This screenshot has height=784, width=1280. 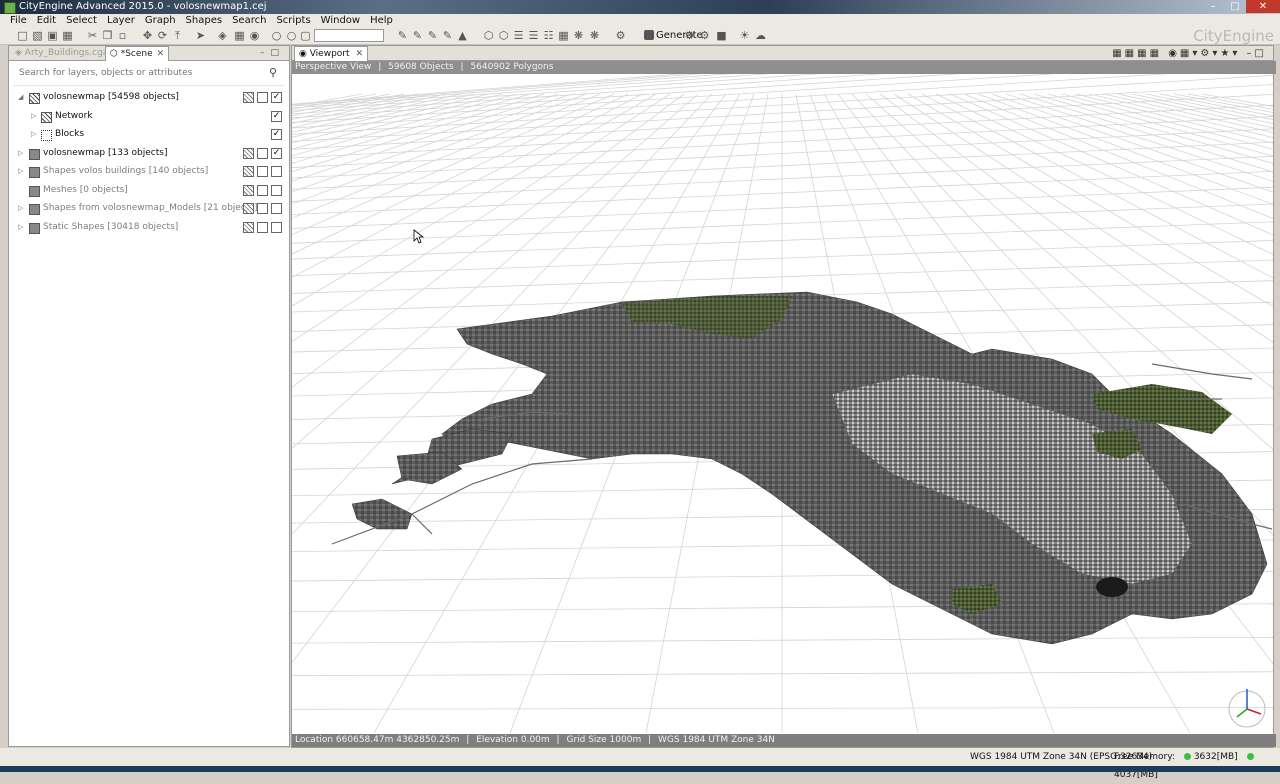 I want to click on cloud-icon: ☁, so click(x=760, y=35).